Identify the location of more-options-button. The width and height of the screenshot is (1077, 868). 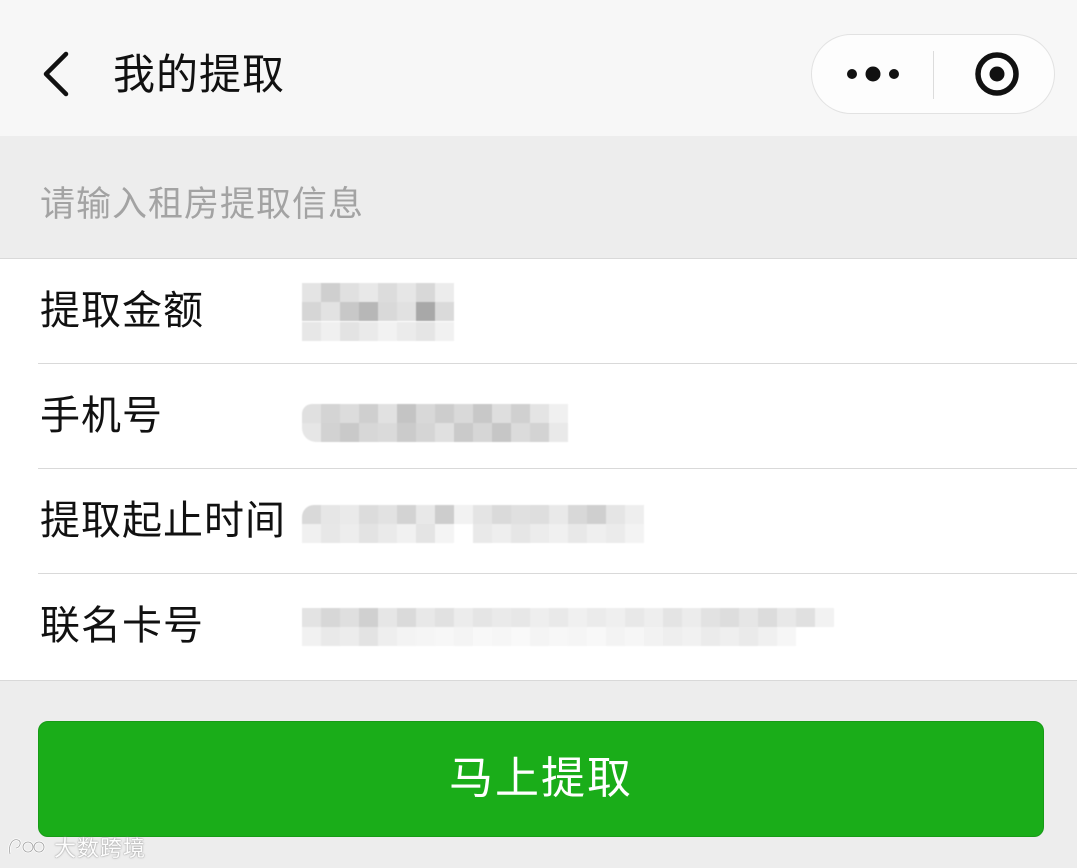
(872, 74).